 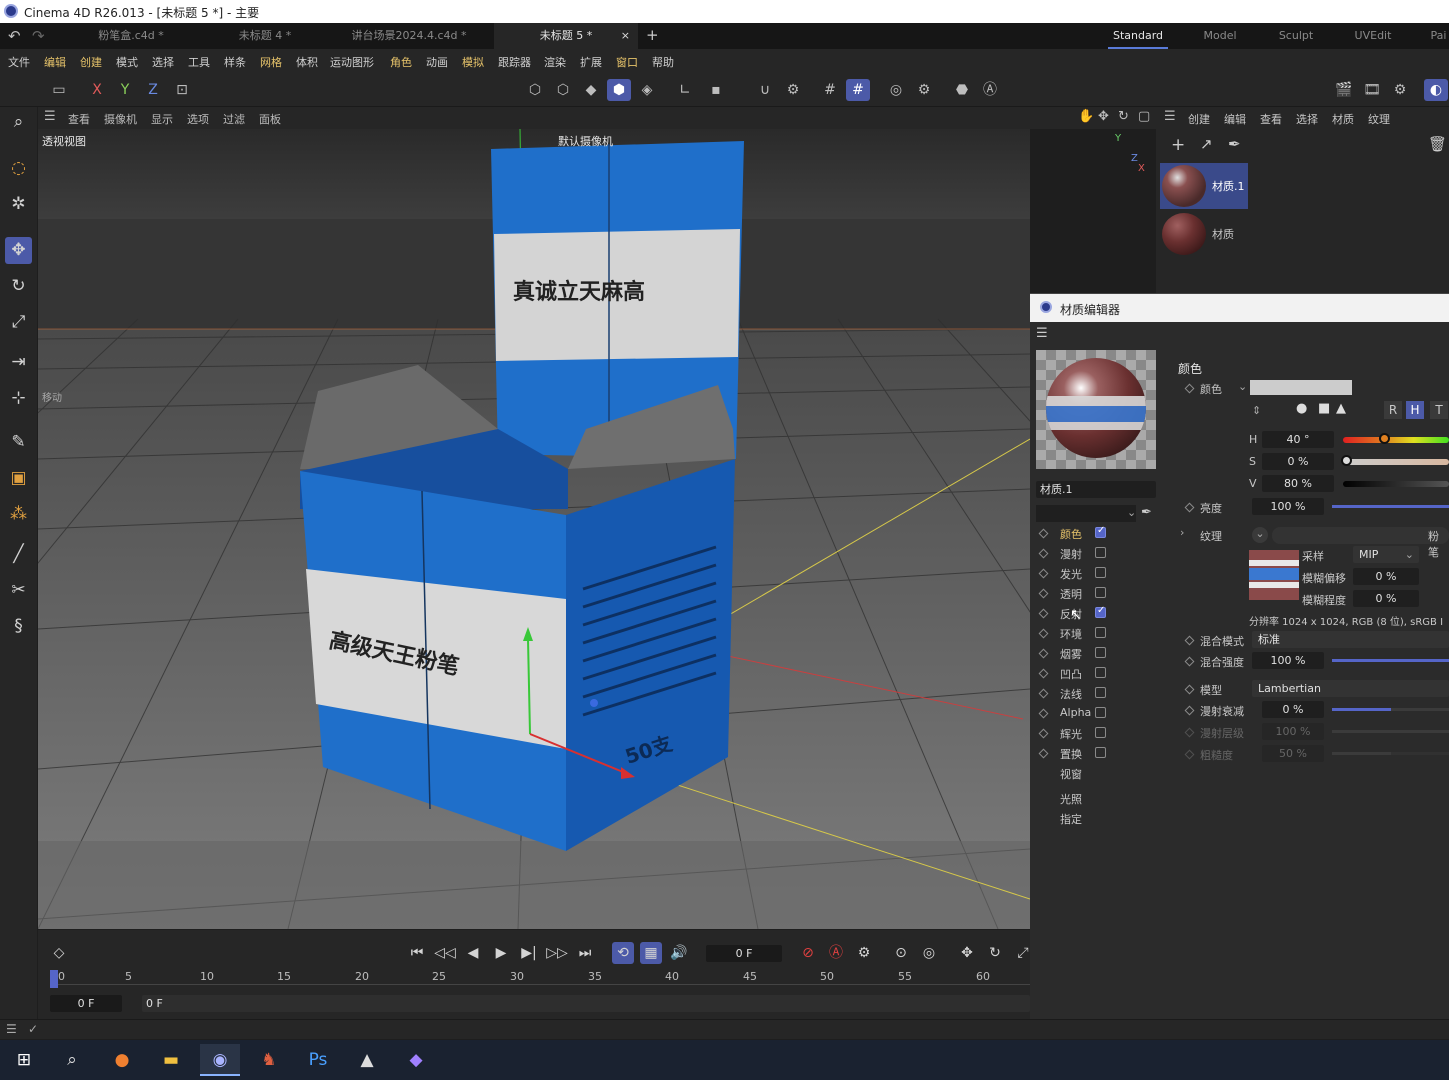 What do you see at coordinates (744, 953) in the screenshot?
I see `current-frame-field: 0 F` at bounding box center [744, 953].